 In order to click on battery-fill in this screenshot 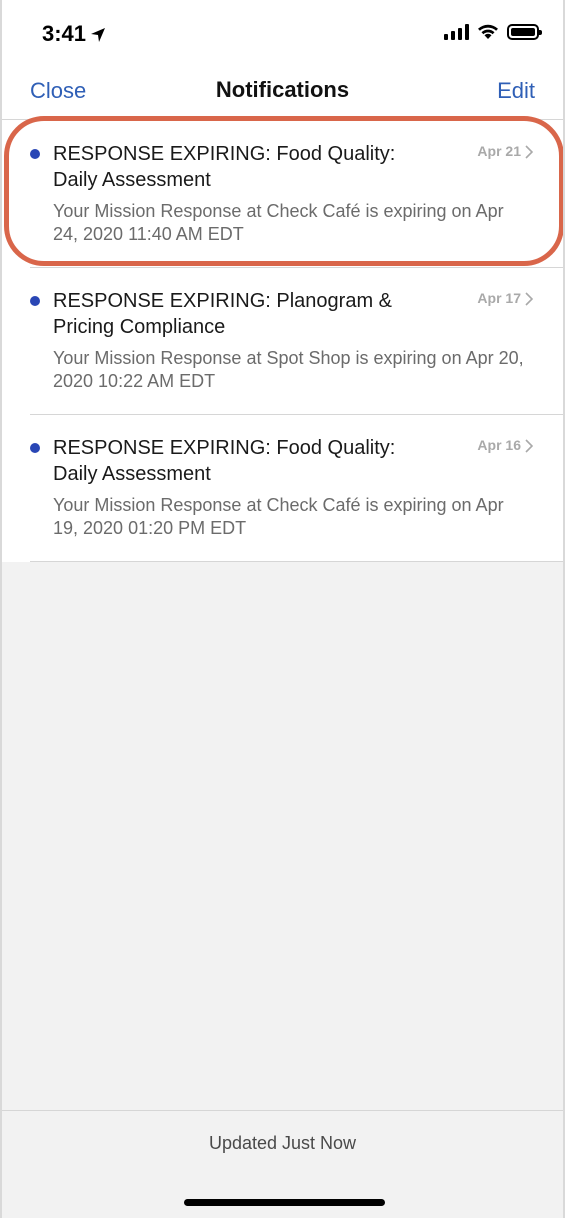, I will do `click(523, 32)`.